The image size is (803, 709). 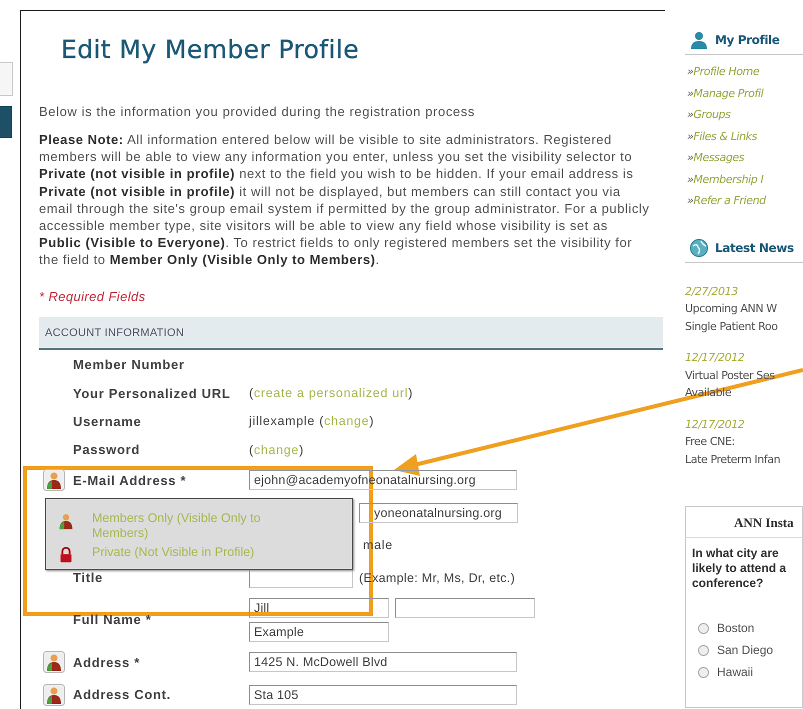 I want to click on globe-icon, so click(x=699, y=248).